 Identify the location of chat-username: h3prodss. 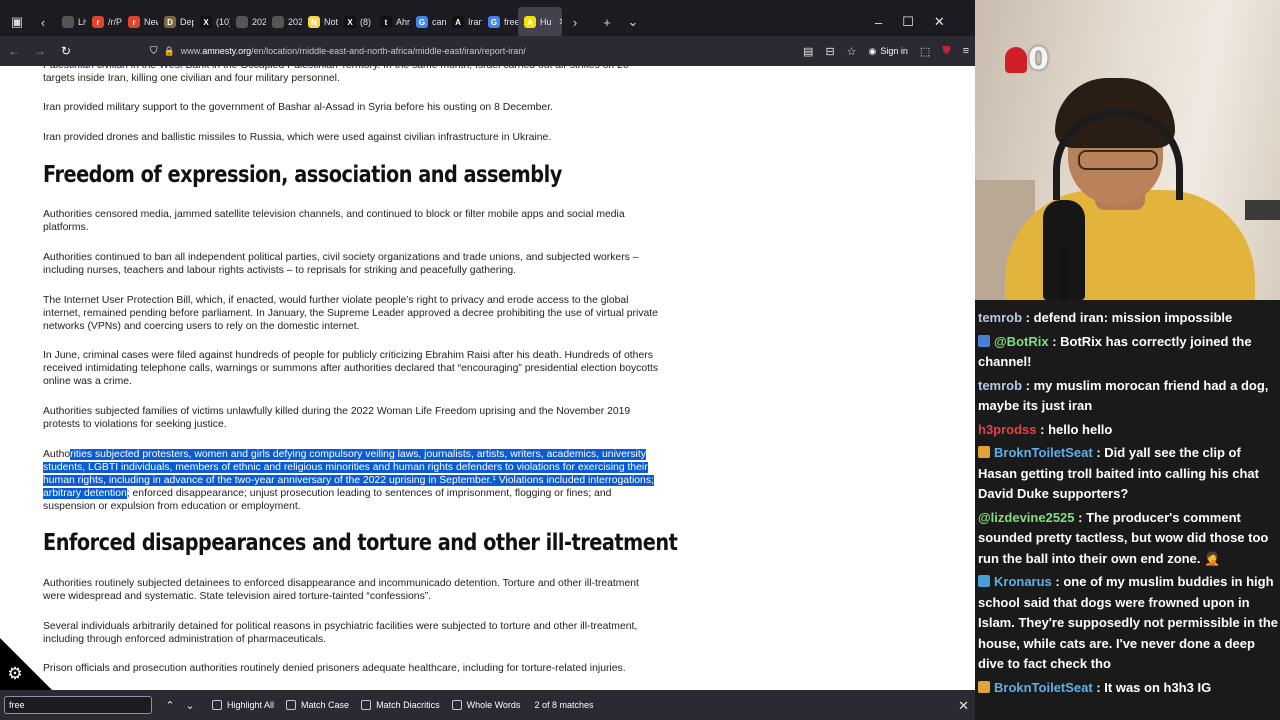
(1007, 429).